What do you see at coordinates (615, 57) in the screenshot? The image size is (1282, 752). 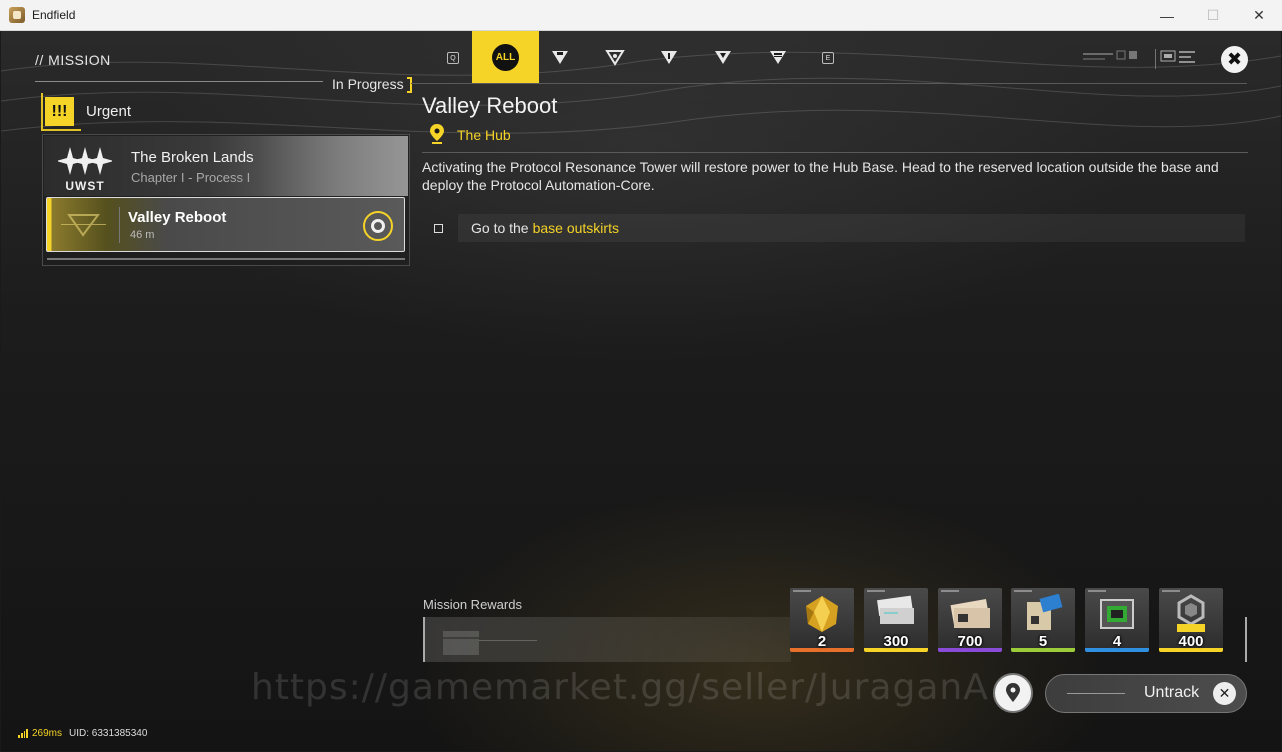 I see `side-mission-icon` at bounding box center [615, 57].